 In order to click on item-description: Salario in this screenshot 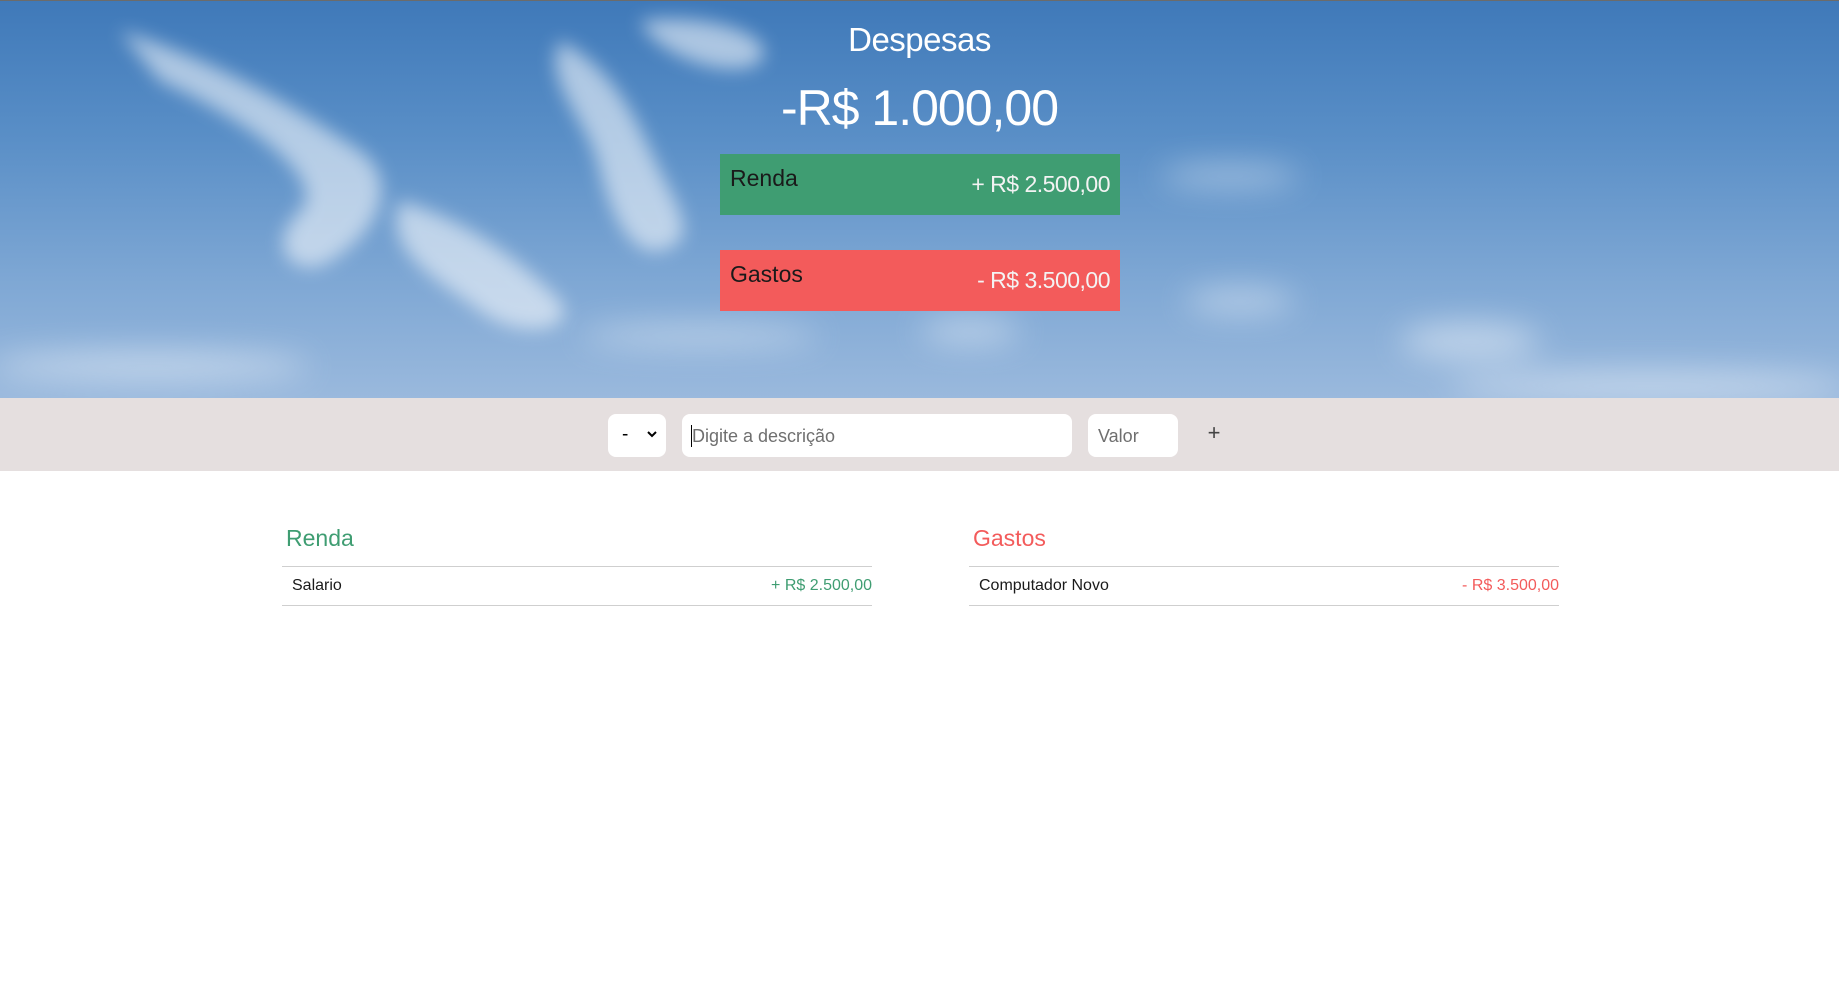, I will do `click(317, 585)`.